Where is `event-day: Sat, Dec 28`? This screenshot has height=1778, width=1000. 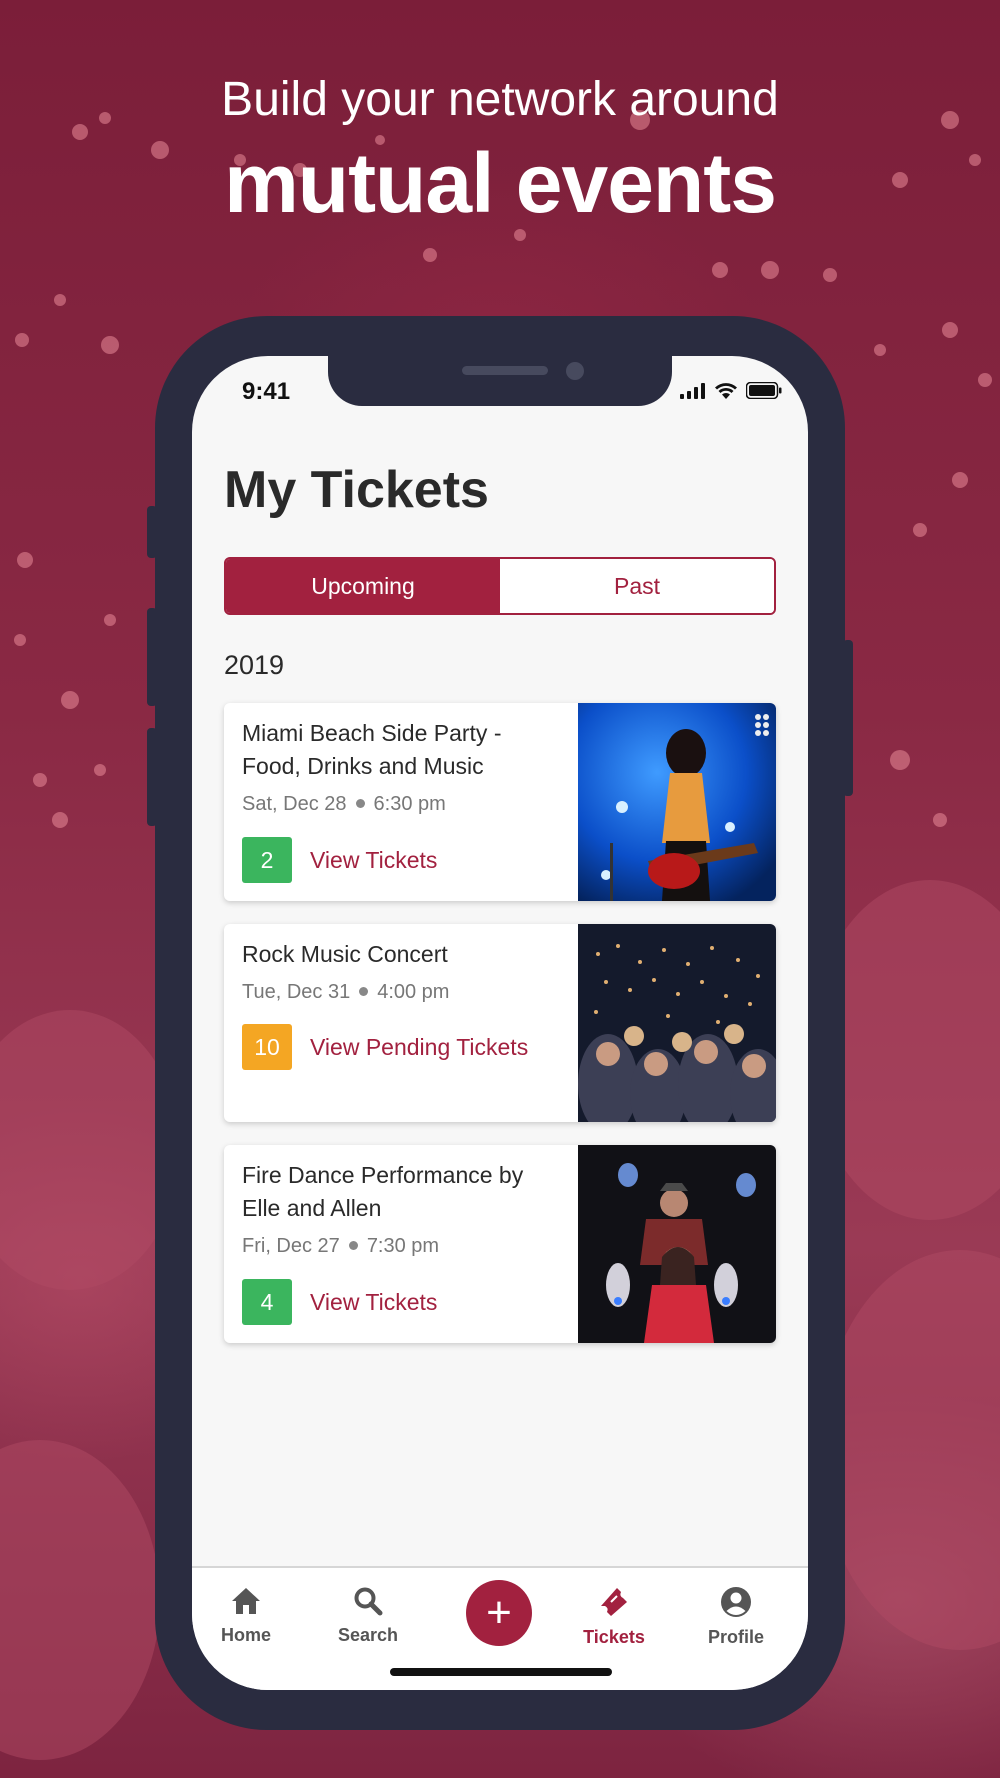
event-day: Sat, Dec 28 is located at coordinates (294, 804).